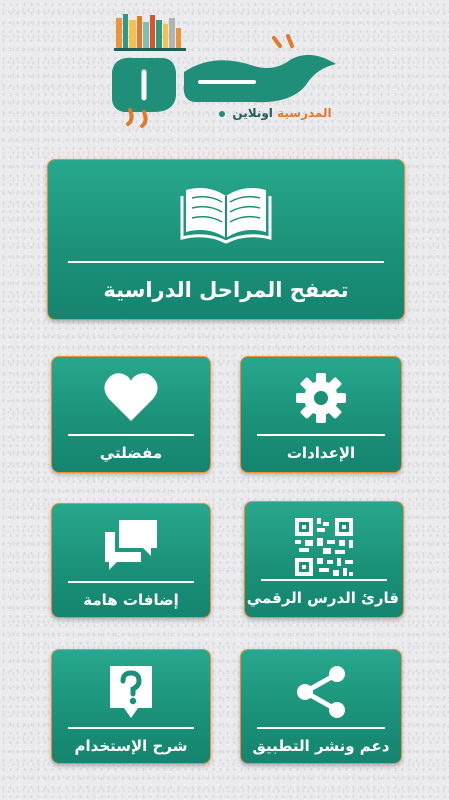 The image size is (449, 800). I want to click on share-icon, so click(321, 692).